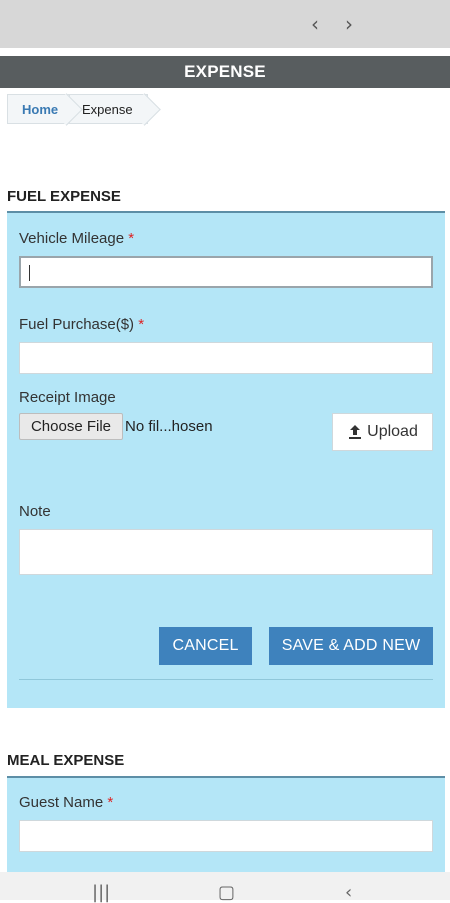  What do you see at coordinates (66, 760) in the screenshot?
I see `meal-section-title: MEAL EXPENSE` at bounding box center [66, 760].